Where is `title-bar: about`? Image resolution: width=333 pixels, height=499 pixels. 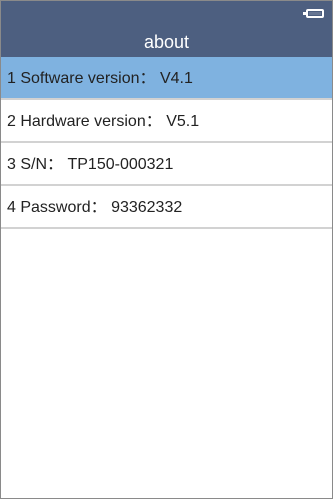
title-bar: about is located at coordinates (166, 29).